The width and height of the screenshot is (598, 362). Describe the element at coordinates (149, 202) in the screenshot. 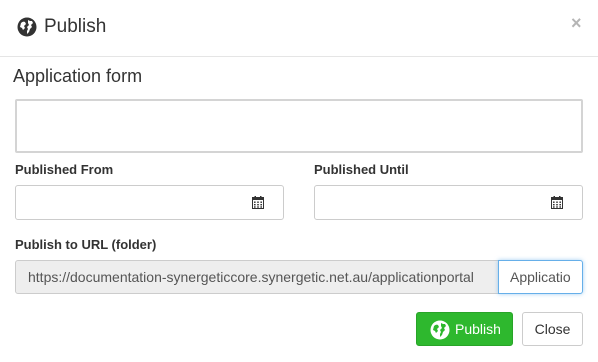

I see `published-from-input` at that location.